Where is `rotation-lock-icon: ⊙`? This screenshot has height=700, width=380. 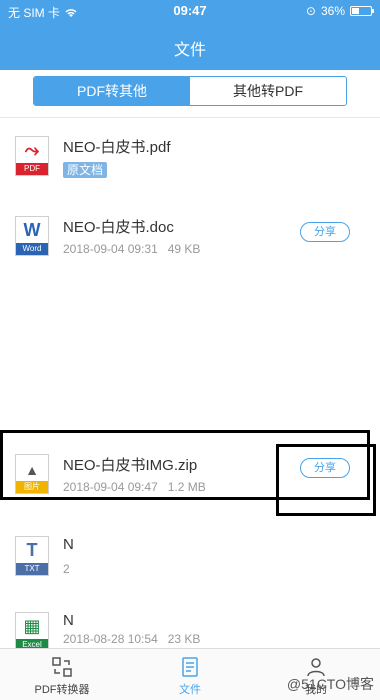
rotation-lock-icon: ⊙ is located at coordinates (310, 11).